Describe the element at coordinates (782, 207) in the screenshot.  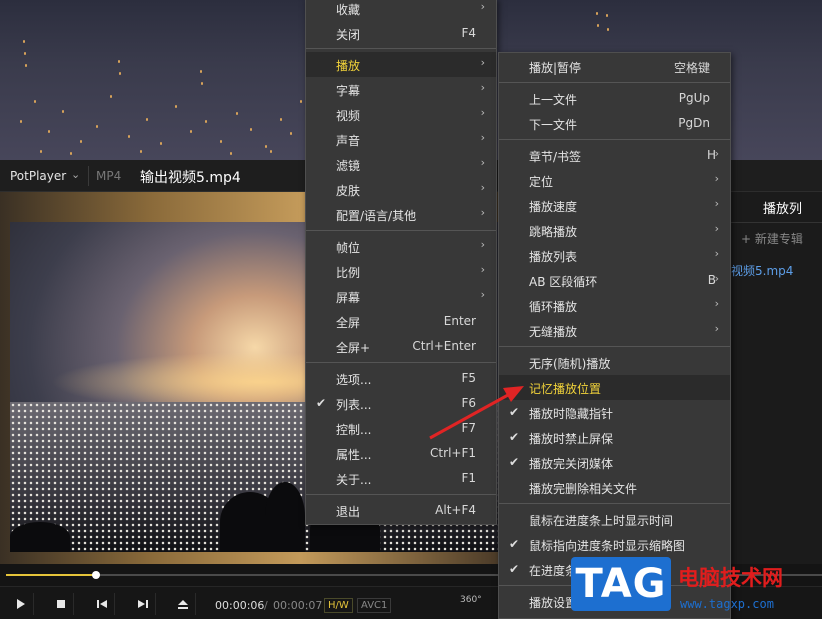
I see `tab-playlist: 播放列` at that location.